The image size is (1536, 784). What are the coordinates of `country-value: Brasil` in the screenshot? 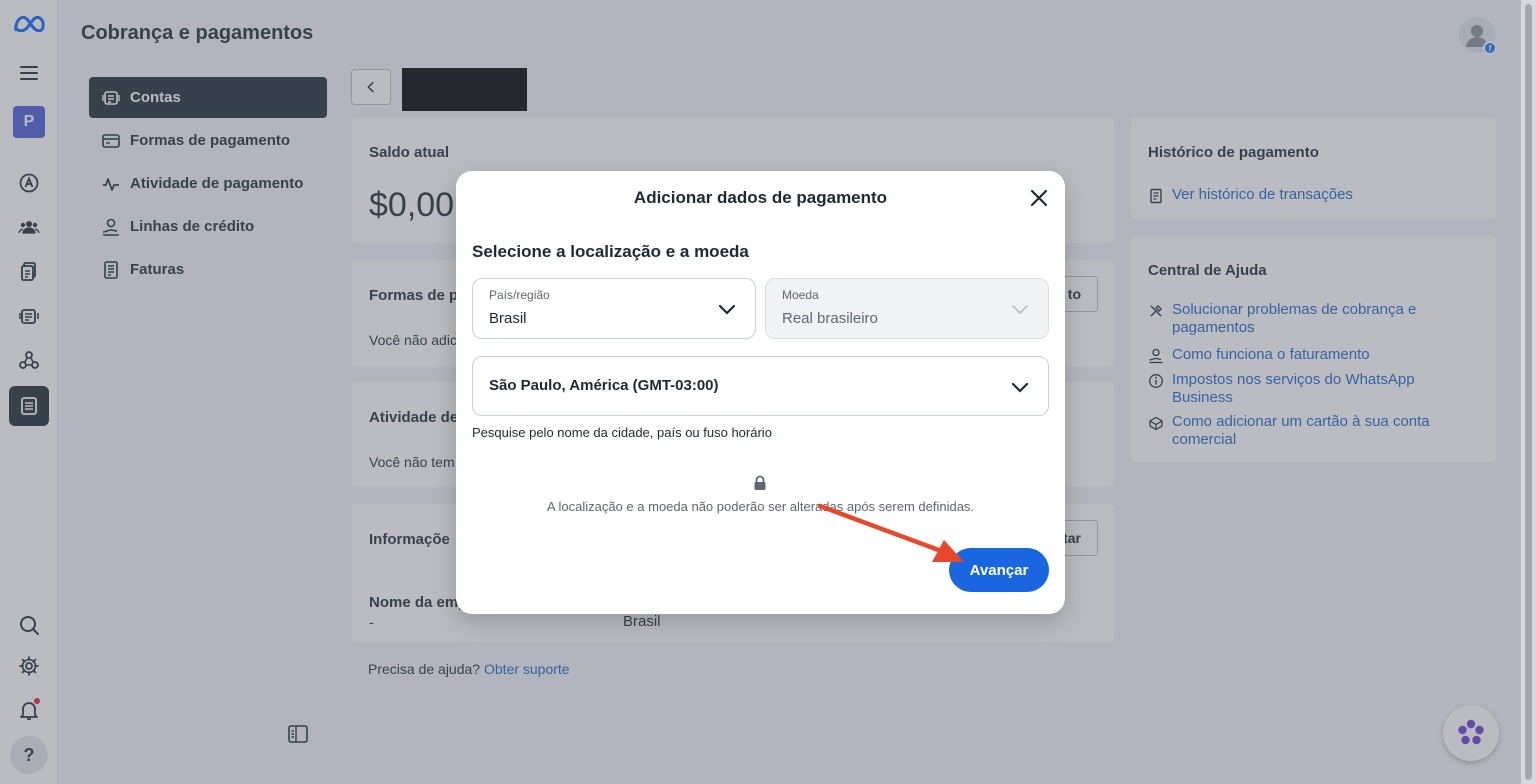 It's located at (508, 318).